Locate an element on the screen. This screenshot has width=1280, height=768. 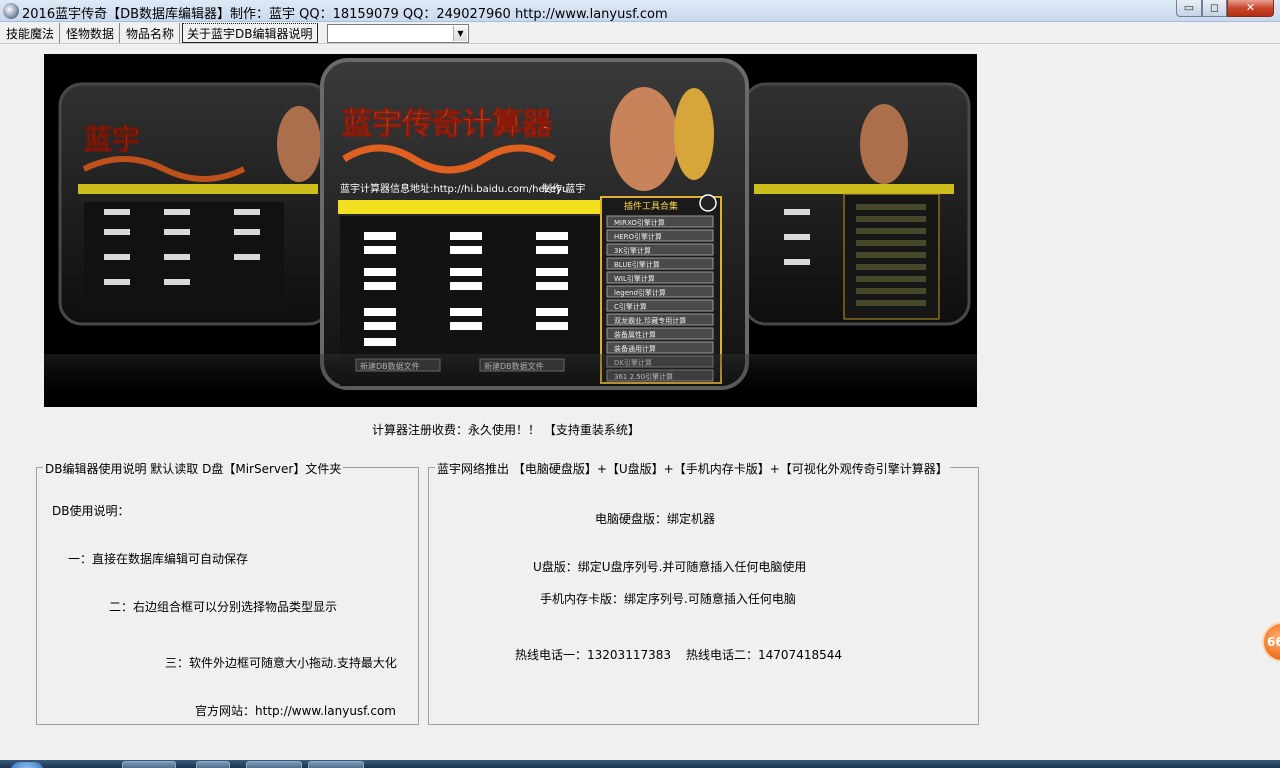
usage-item-2: 二：右边组合框可以分别选择物品类型显示 is located at coordinates (223, 607).